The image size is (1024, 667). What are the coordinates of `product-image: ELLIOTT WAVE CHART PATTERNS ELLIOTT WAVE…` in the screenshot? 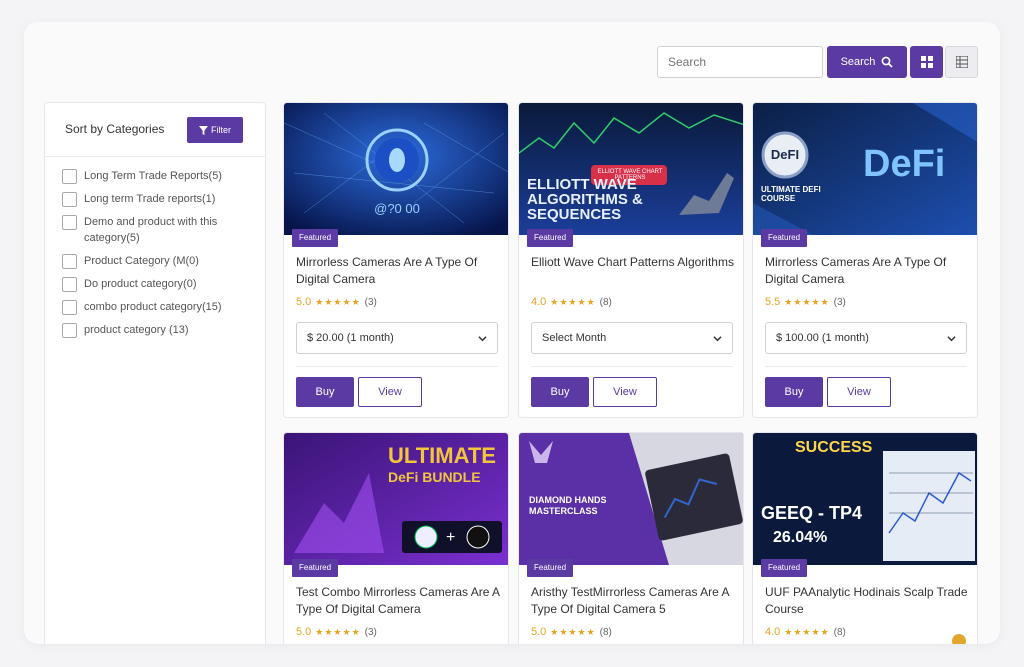 It's located at (631, 169).